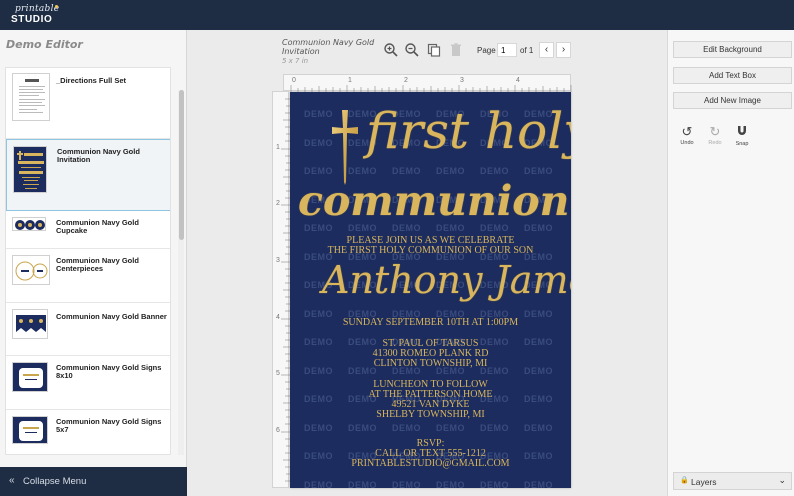 This screenshot has height=496, width=794. Describe the element at coordinates (29, 224) in the screenshot. I see `thumb-cupcake` at that location.